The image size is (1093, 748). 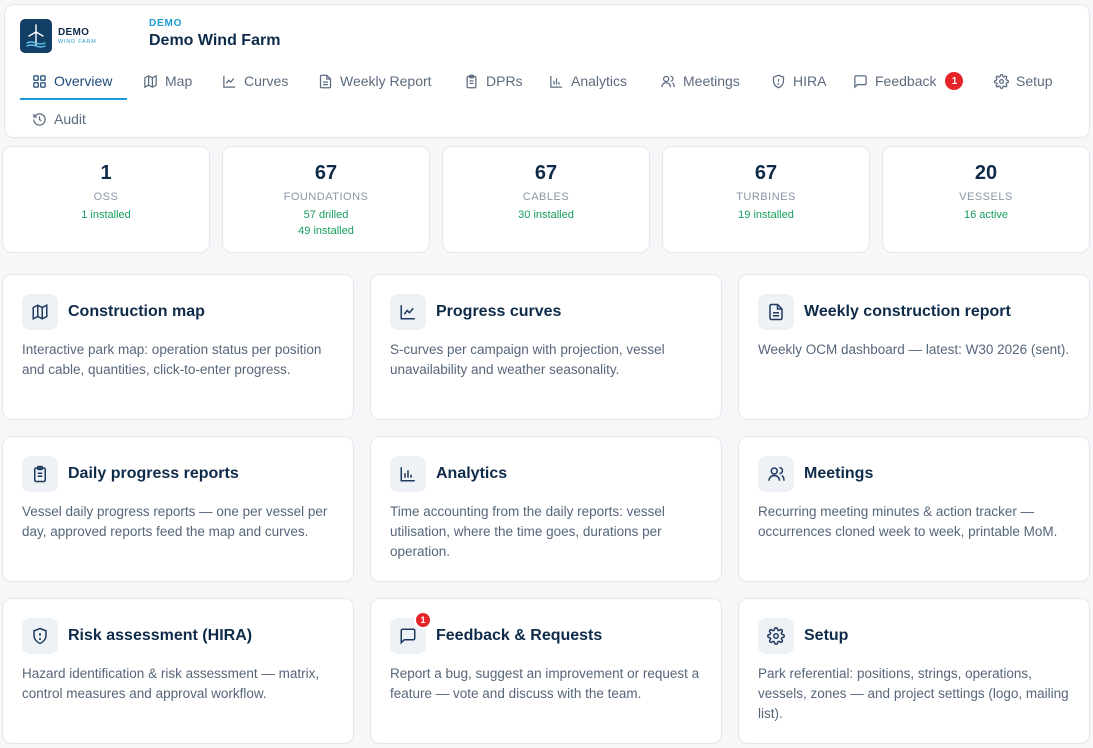 I want to click on tab-label: Weekly Report, so click(x=386, y=81).